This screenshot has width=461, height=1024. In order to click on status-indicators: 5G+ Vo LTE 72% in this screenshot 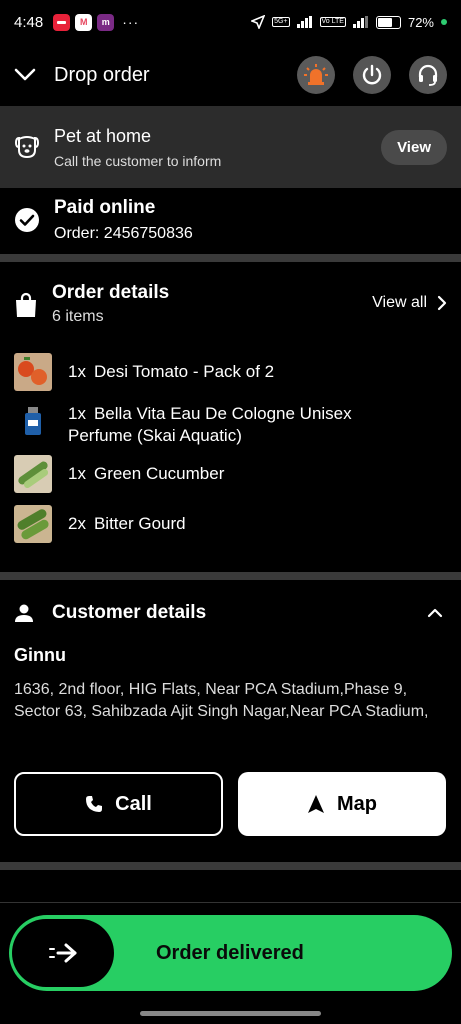, I will do `click(349, 22)`.